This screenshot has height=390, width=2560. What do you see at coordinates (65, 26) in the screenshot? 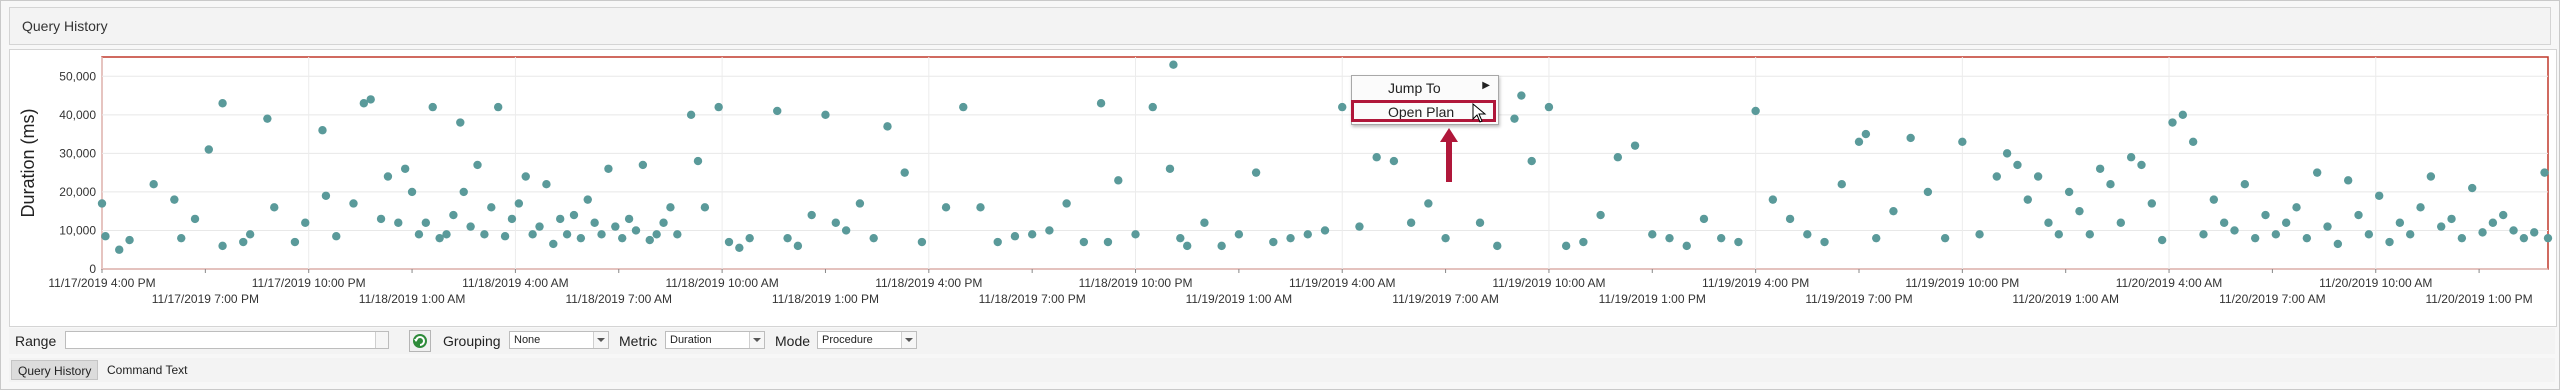
I see `panel-title: Query History` at bounding box center [65, 26].